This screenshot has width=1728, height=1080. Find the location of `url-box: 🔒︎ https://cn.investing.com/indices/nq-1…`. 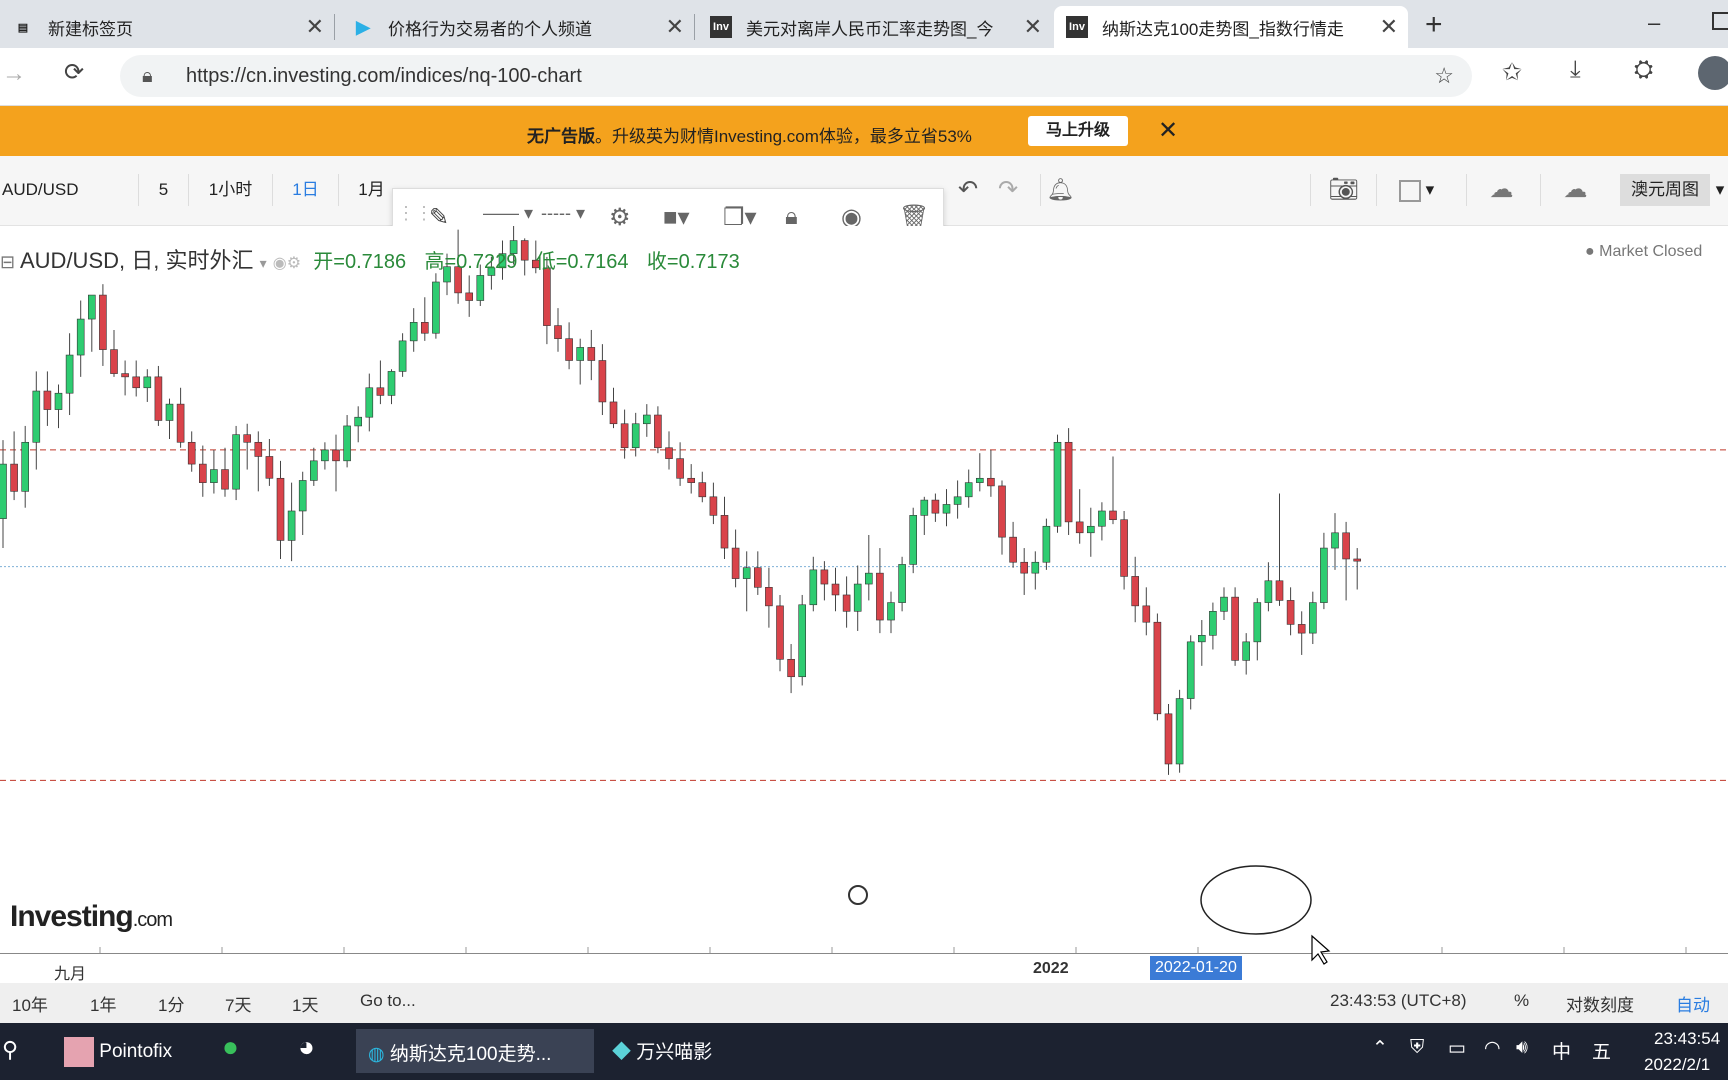

url-box: 🔒︎ https://cn.investing.com/indices/nq-1… is located at coordinates (796, 76).